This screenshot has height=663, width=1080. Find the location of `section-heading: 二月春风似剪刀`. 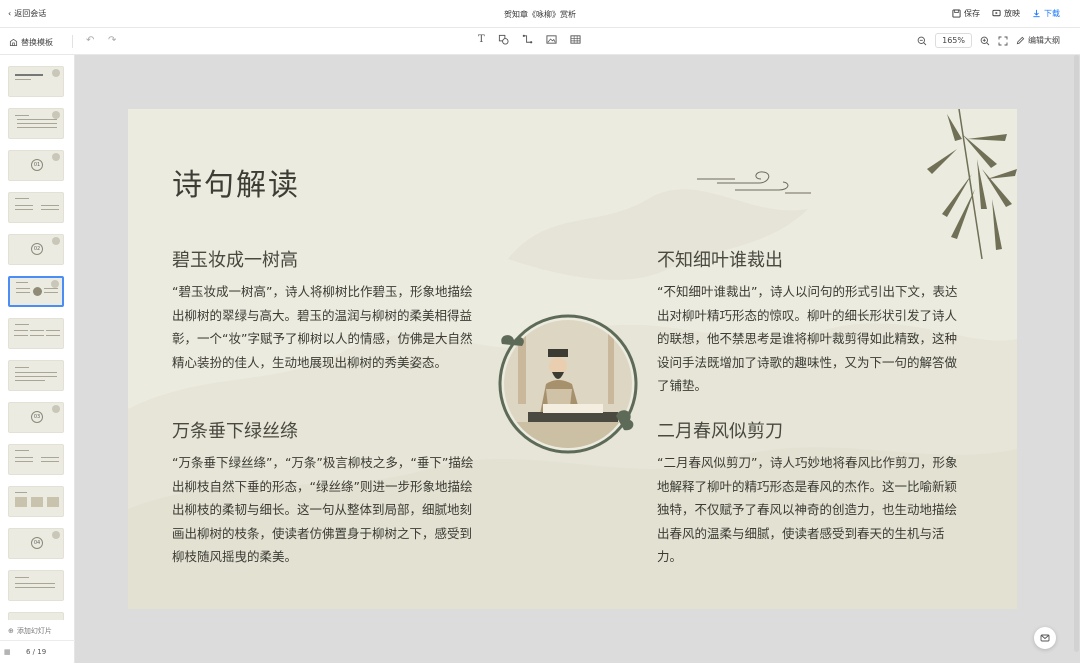

section-heading: 二月春风似剪刀 is located at coordinates (720, 430).